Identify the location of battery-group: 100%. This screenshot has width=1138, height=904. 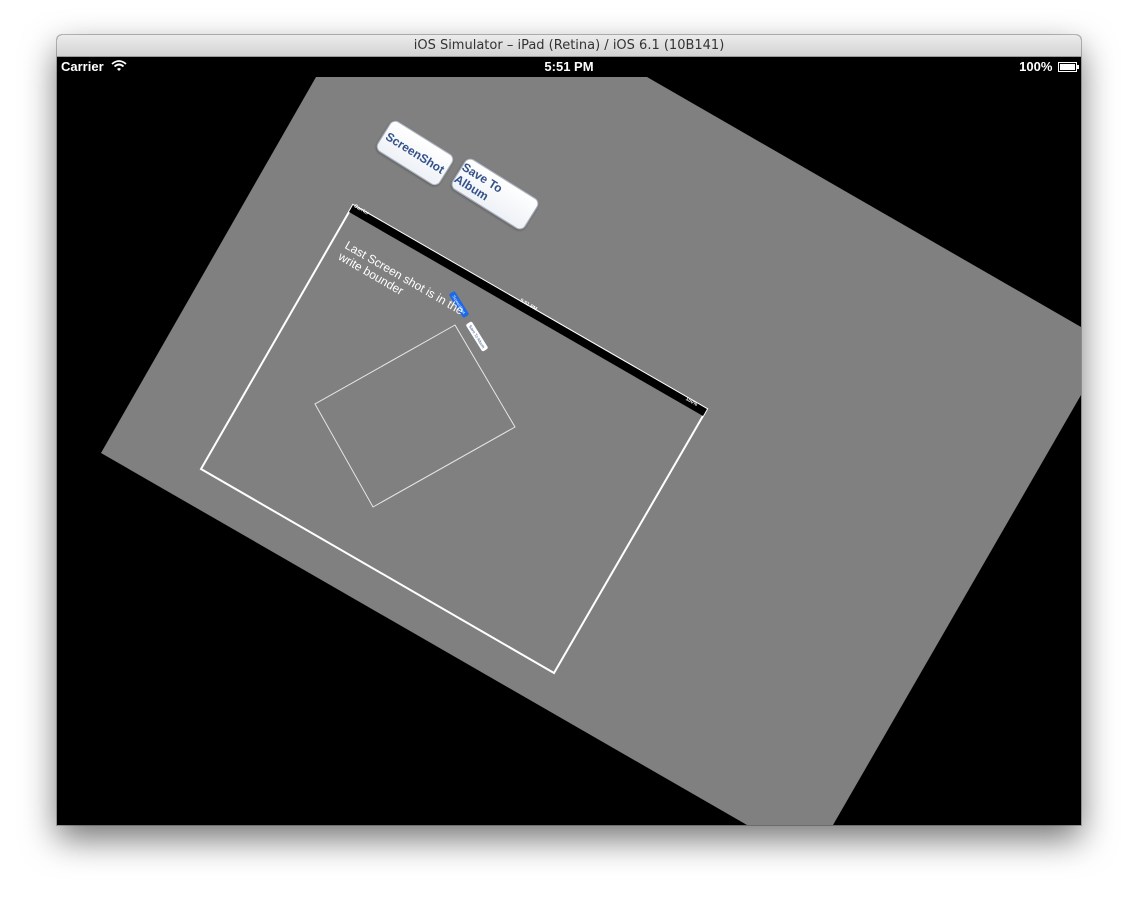
(1049, 66).